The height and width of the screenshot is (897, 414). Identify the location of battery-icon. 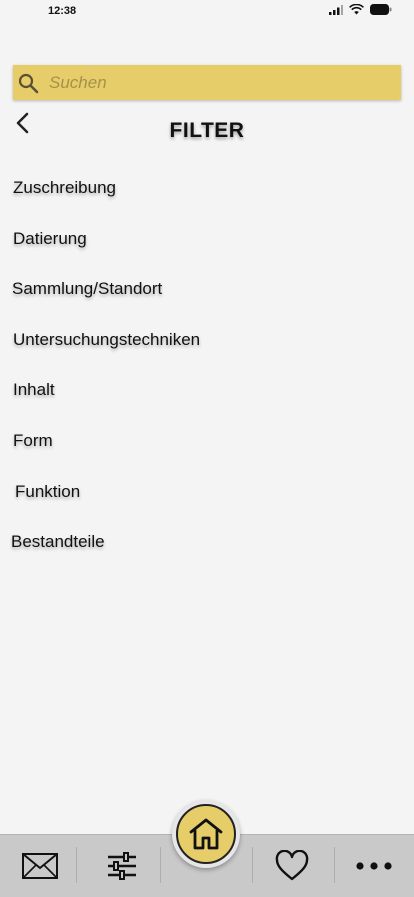
(381, 9).